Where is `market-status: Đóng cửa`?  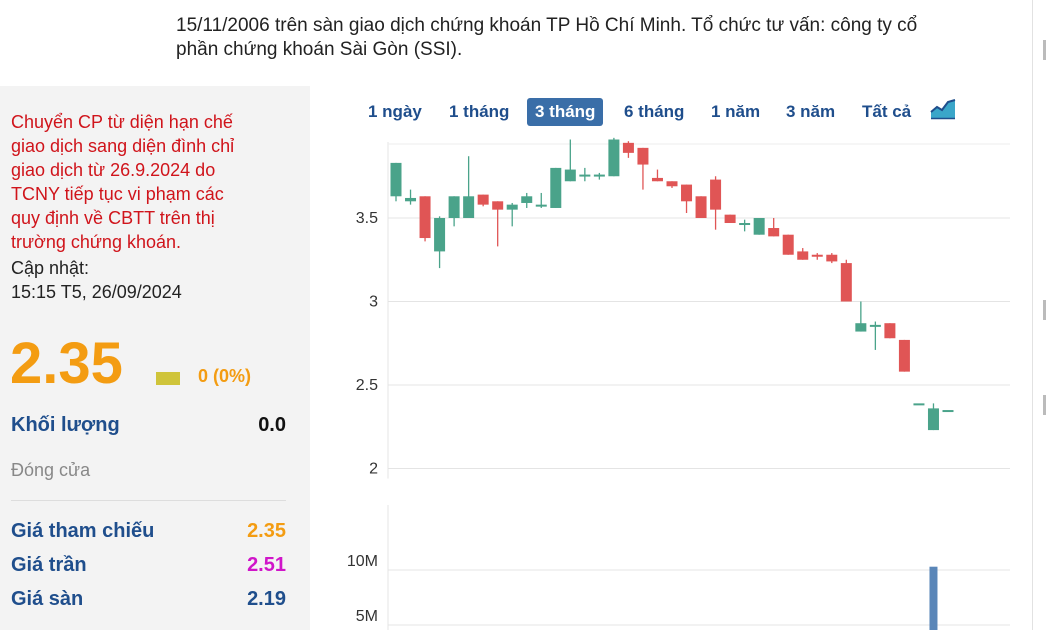 market-status: Đóng cửa is located at coordinates (51, 470).